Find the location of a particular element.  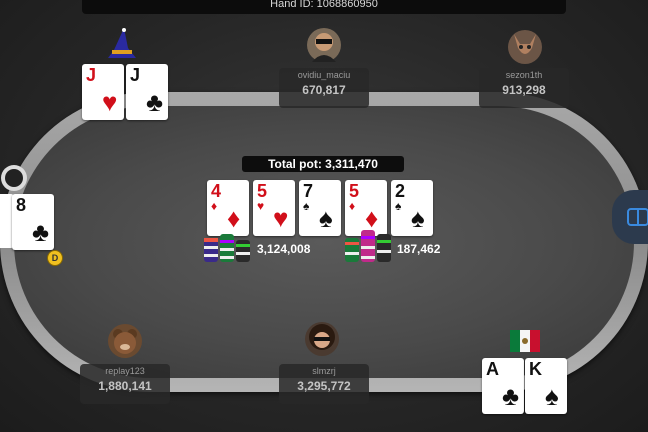

player-chips: 670,817 is located at coordinates (324, 90).